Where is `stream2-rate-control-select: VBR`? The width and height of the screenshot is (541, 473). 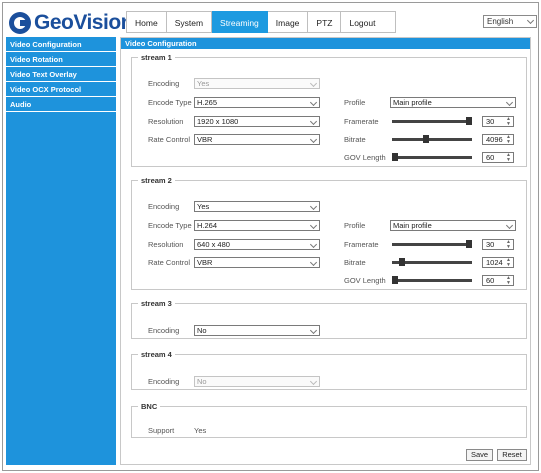
stream2-rate-control-select: VBR is located at coordinates (257, 262).